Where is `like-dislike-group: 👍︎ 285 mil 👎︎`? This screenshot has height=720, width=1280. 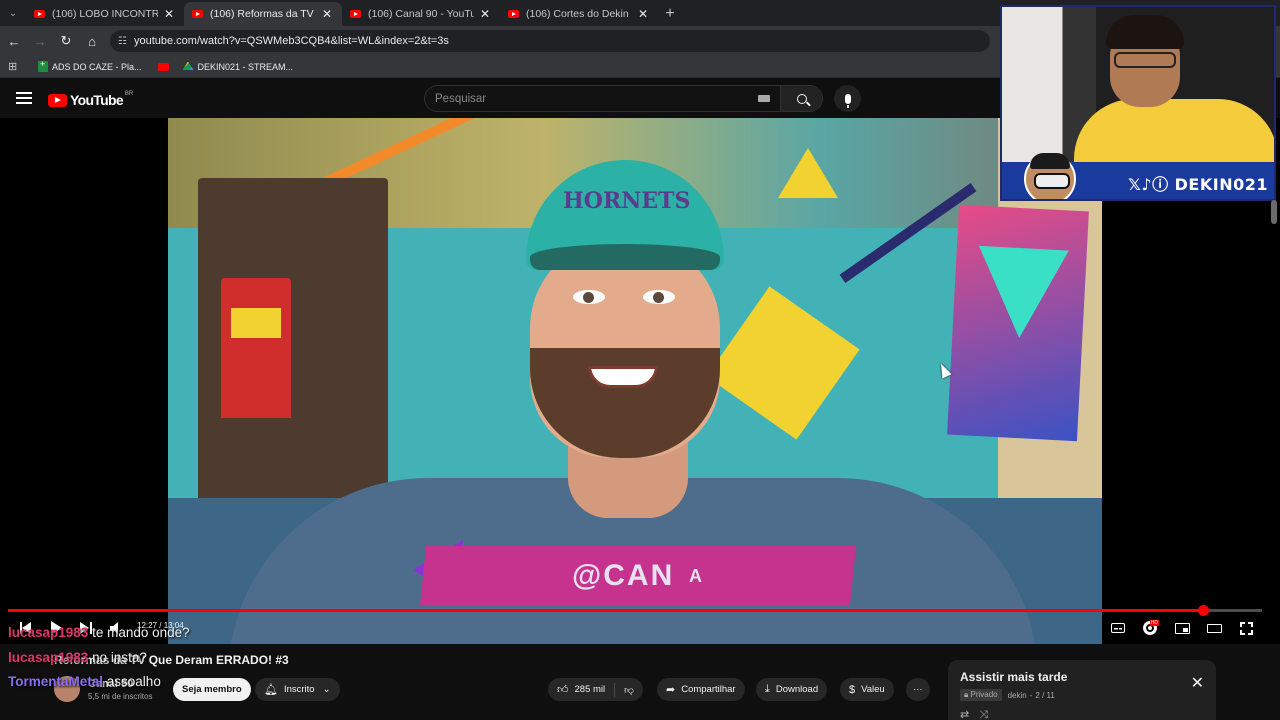
like-dislike-group: 👍︎ 285 mil 👎︎ is located at coordinates (595, 689).